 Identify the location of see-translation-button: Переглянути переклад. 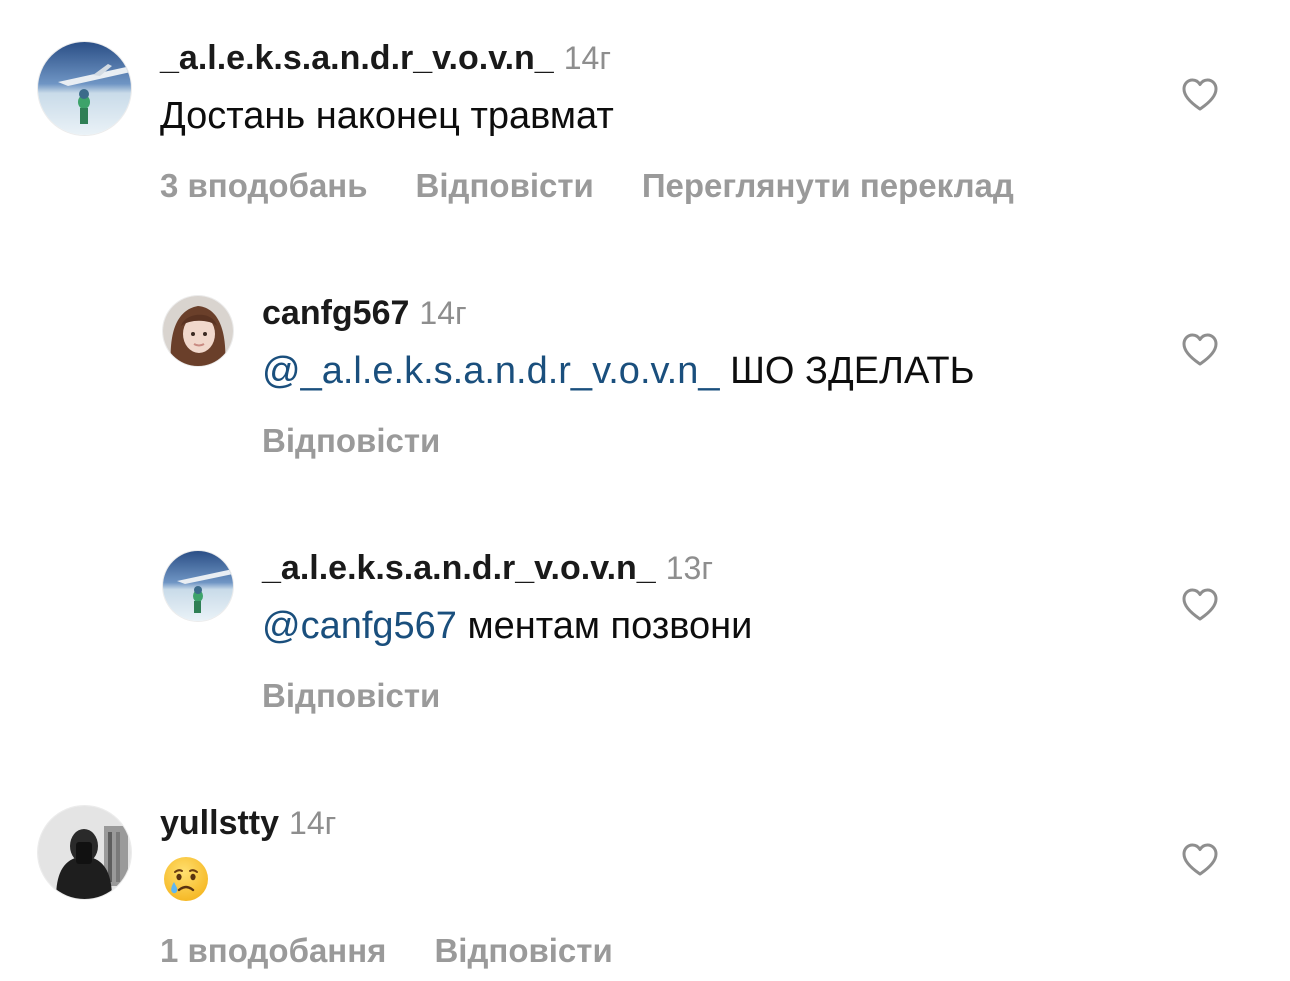
(828, 185).